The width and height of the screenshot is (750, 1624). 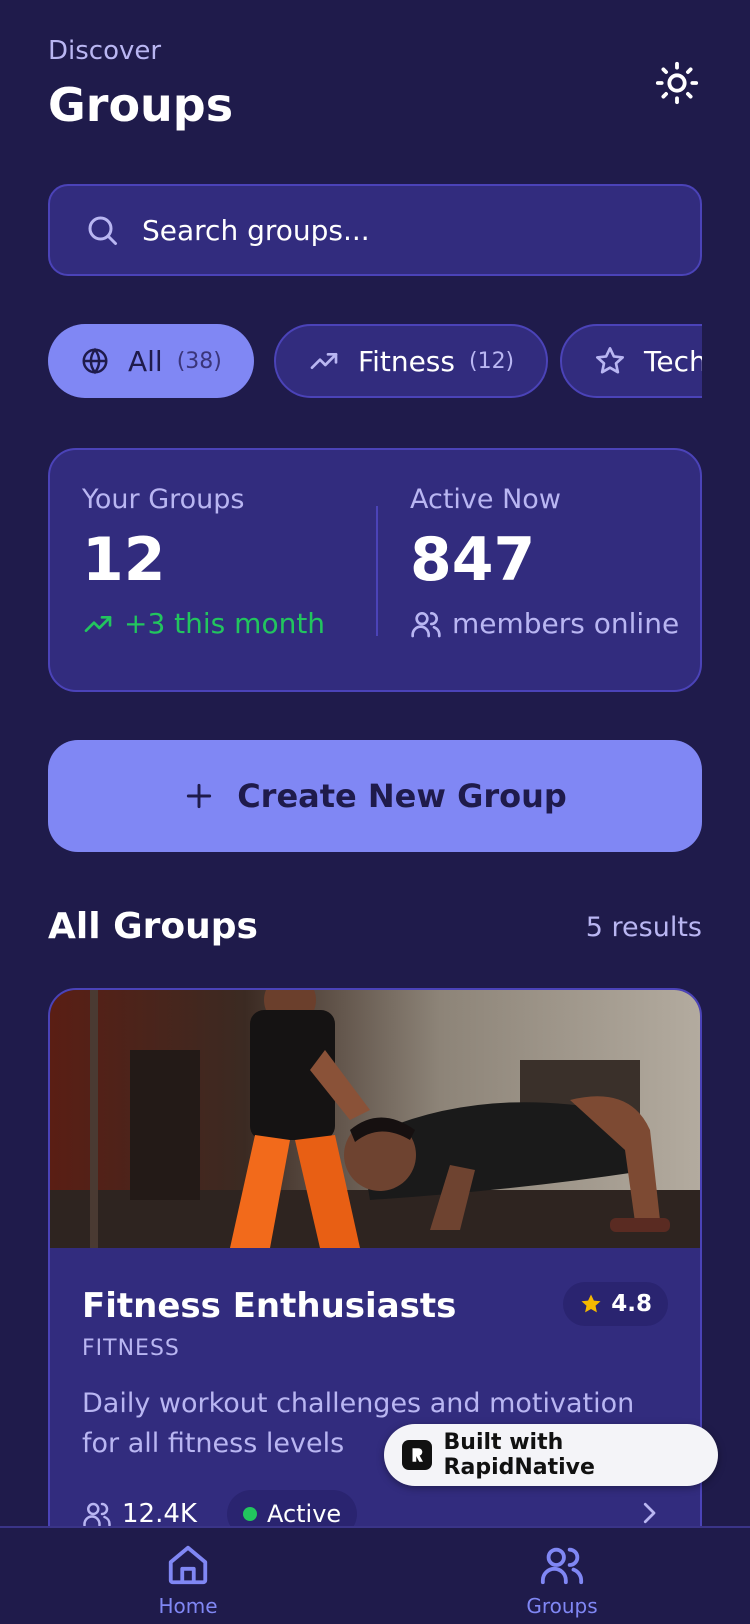 What do you see at coordinates (203, 562) in the screenshot?
I see `stat-your-groups: Your Groups 12 +3 this month` at bounding box center [203, 562].